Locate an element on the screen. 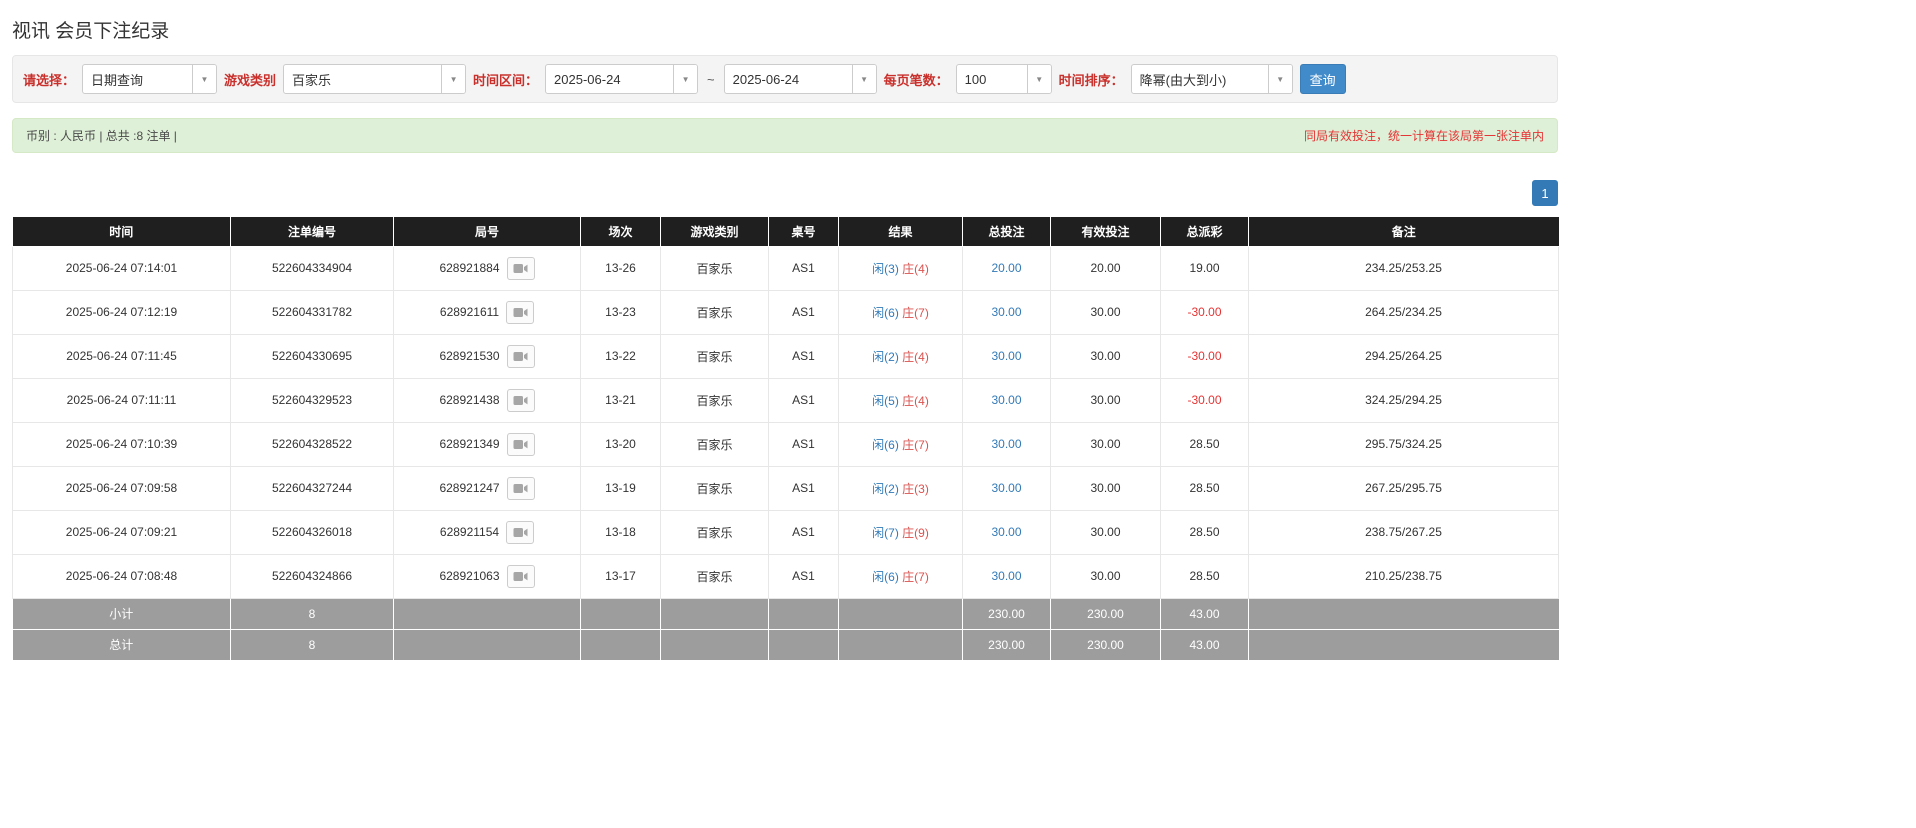 This screenshot has height=828, width=1916. time-range-label: 时间区间： is located at coordinates (506, 80).